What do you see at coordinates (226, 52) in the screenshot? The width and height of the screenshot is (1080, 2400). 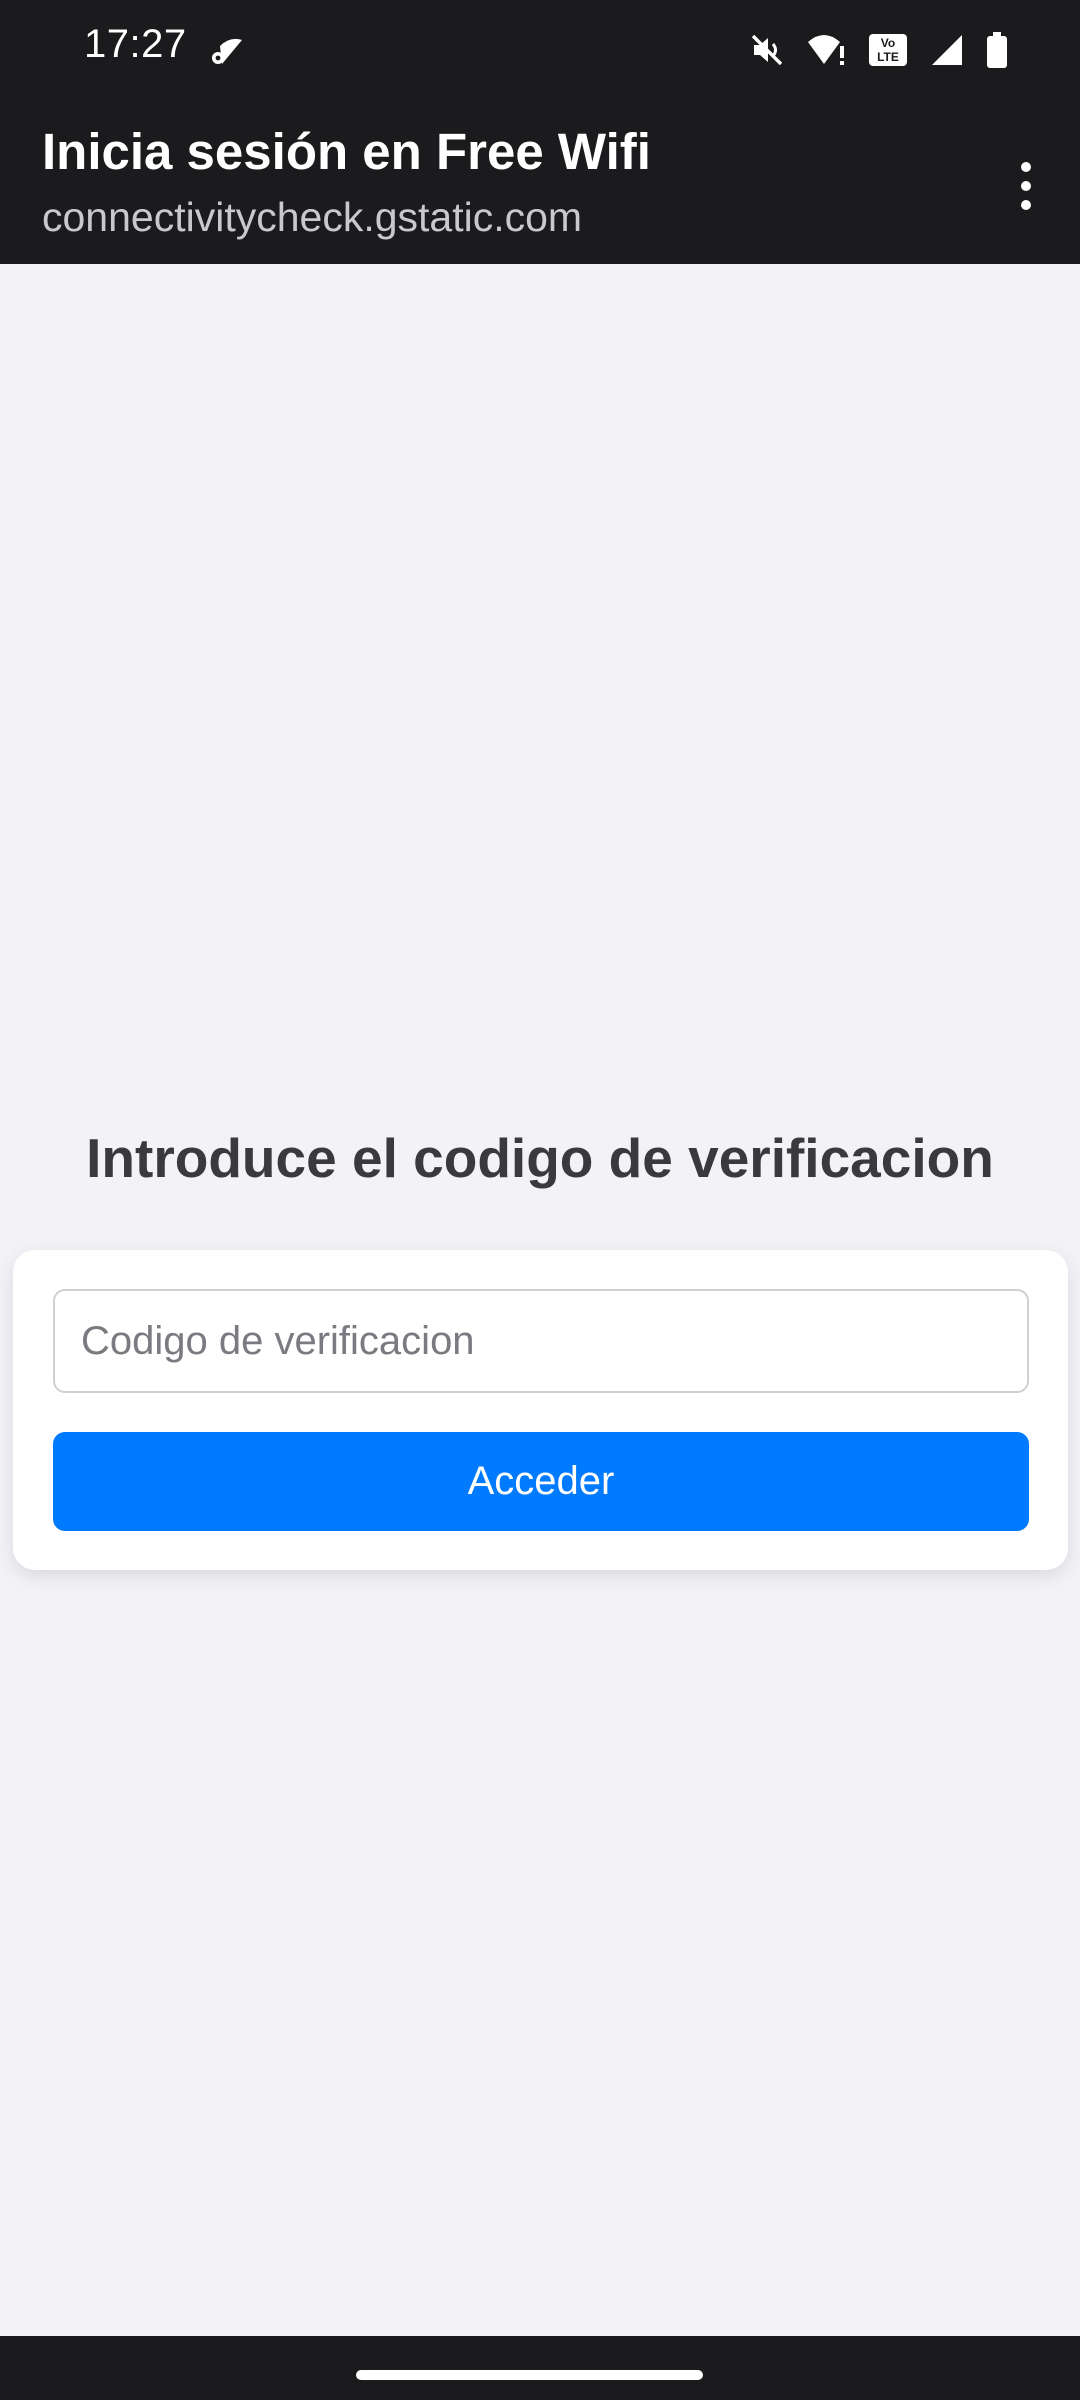 I see `wifi-settings-icon` at bounding box center [226, 52].